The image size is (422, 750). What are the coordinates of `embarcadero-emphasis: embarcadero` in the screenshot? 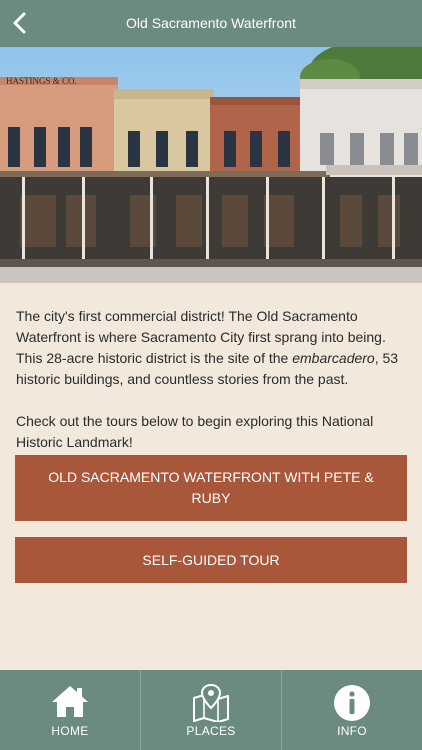 It's located at (333, 358).